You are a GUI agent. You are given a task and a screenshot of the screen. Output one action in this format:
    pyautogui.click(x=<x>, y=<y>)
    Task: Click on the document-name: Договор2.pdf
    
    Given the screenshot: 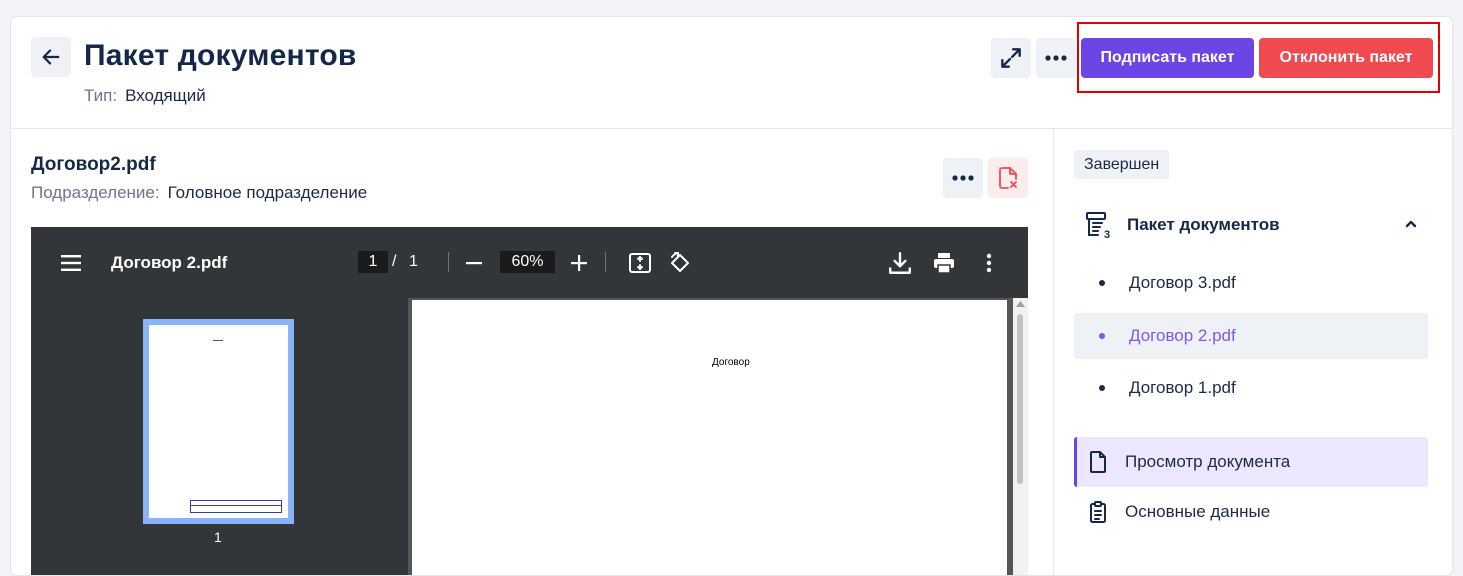 What is the action you would take?
    pyautogui.click(x=93, y=164)
    